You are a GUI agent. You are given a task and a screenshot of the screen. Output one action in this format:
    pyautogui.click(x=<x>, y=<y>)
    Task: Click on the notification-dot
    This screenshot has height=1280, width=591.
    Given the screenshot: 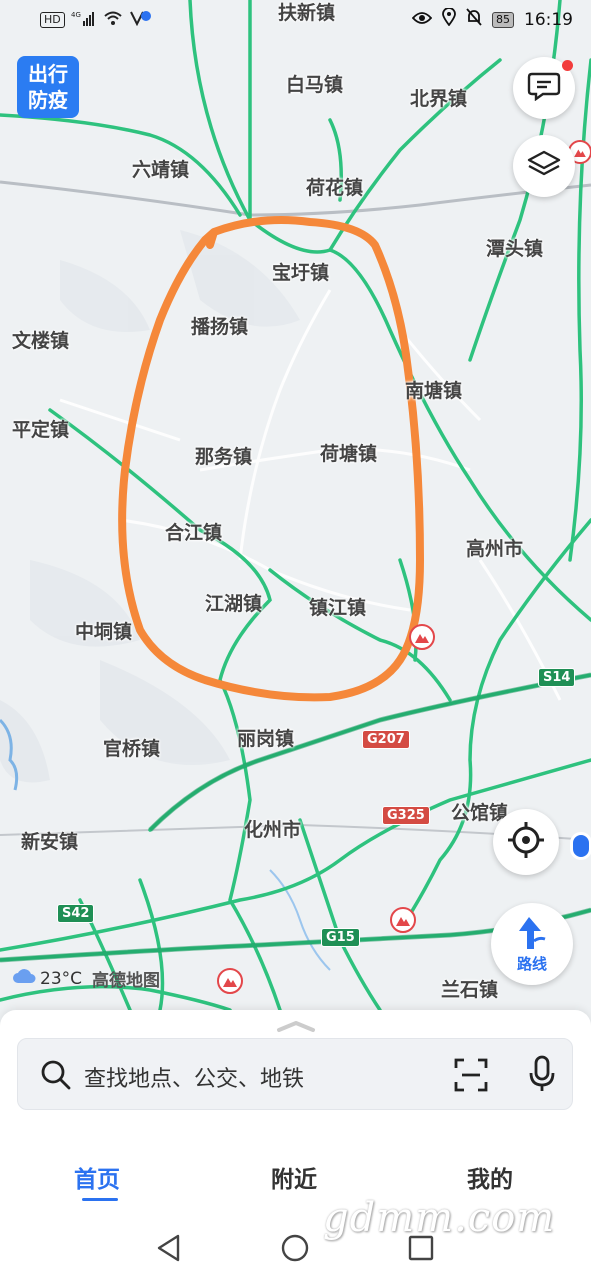 What is the action you would take?
    pyautogui.click(x=567, y=65)
    